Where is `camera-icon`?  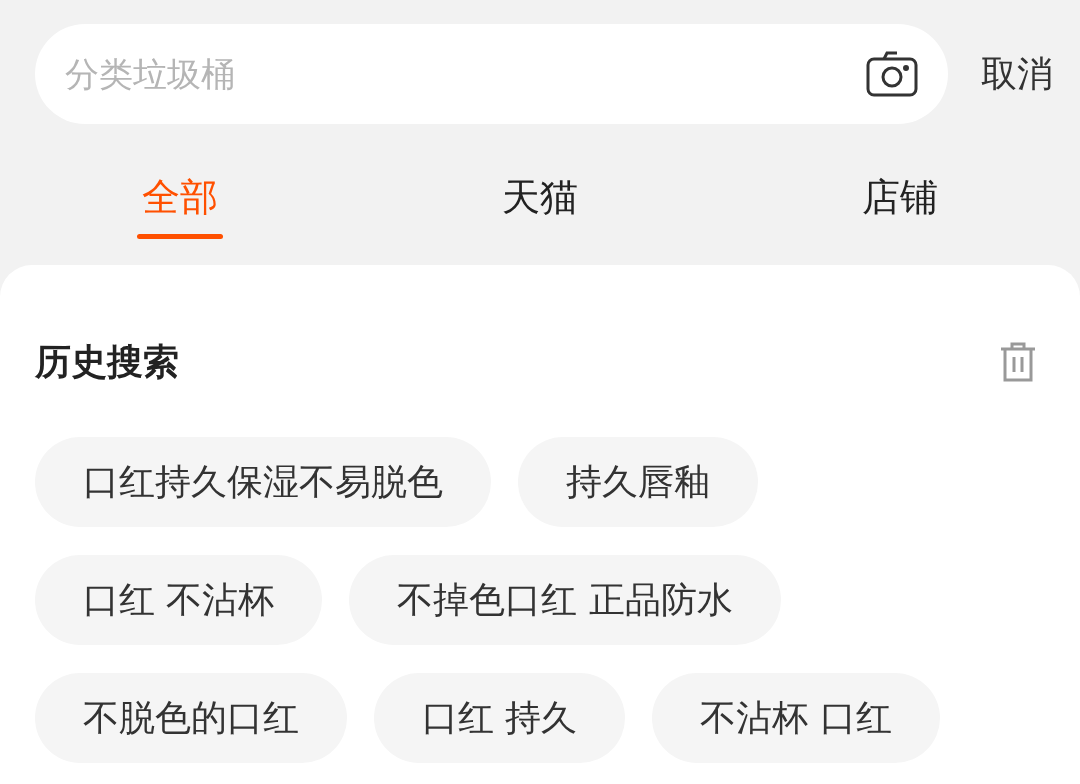 camera-icon is located at coordinates (892, 74).